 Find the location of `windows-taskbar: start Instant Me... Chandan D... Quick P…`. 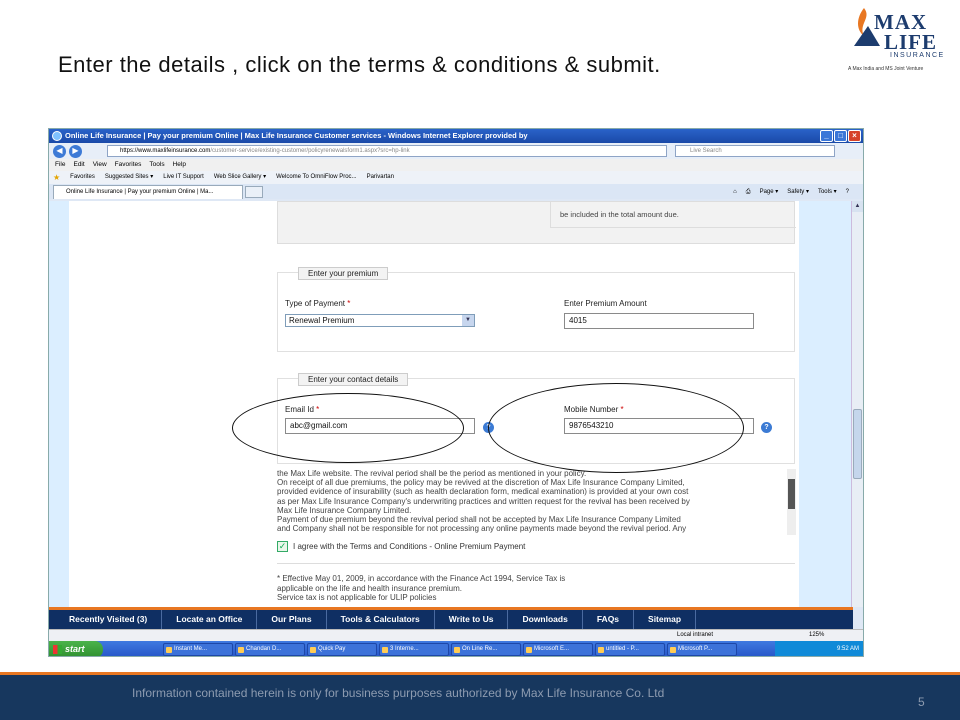

windows-taskbar: start Instant Me... Chandan D... Quick P… is located at coordinates (456, 648).